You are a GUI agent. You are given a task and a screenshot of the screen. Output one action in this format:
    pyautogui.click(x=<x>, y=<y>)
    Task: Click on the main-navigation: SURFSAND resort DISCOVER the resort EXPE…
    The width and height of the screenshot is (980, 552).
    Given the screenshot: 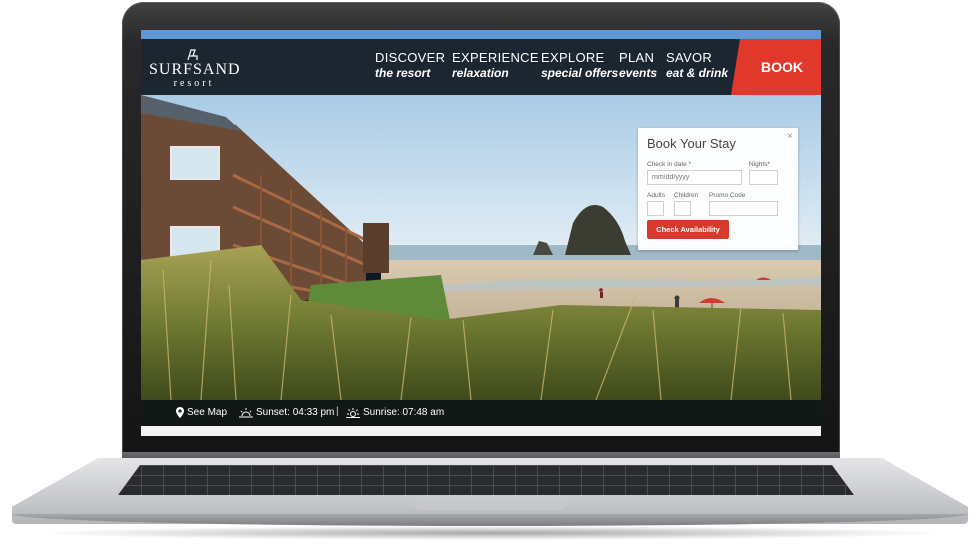 What is the action you would take?
    pyautogui.click(x=481, y=67)
    